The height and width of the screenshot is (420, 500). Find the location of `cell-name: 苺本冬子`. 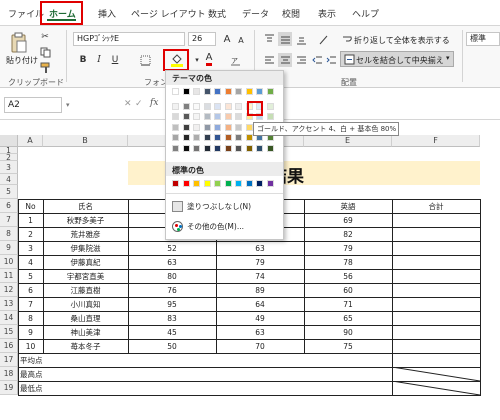

cell-name: 苺本冬子 is located at coordinates (85, 346).